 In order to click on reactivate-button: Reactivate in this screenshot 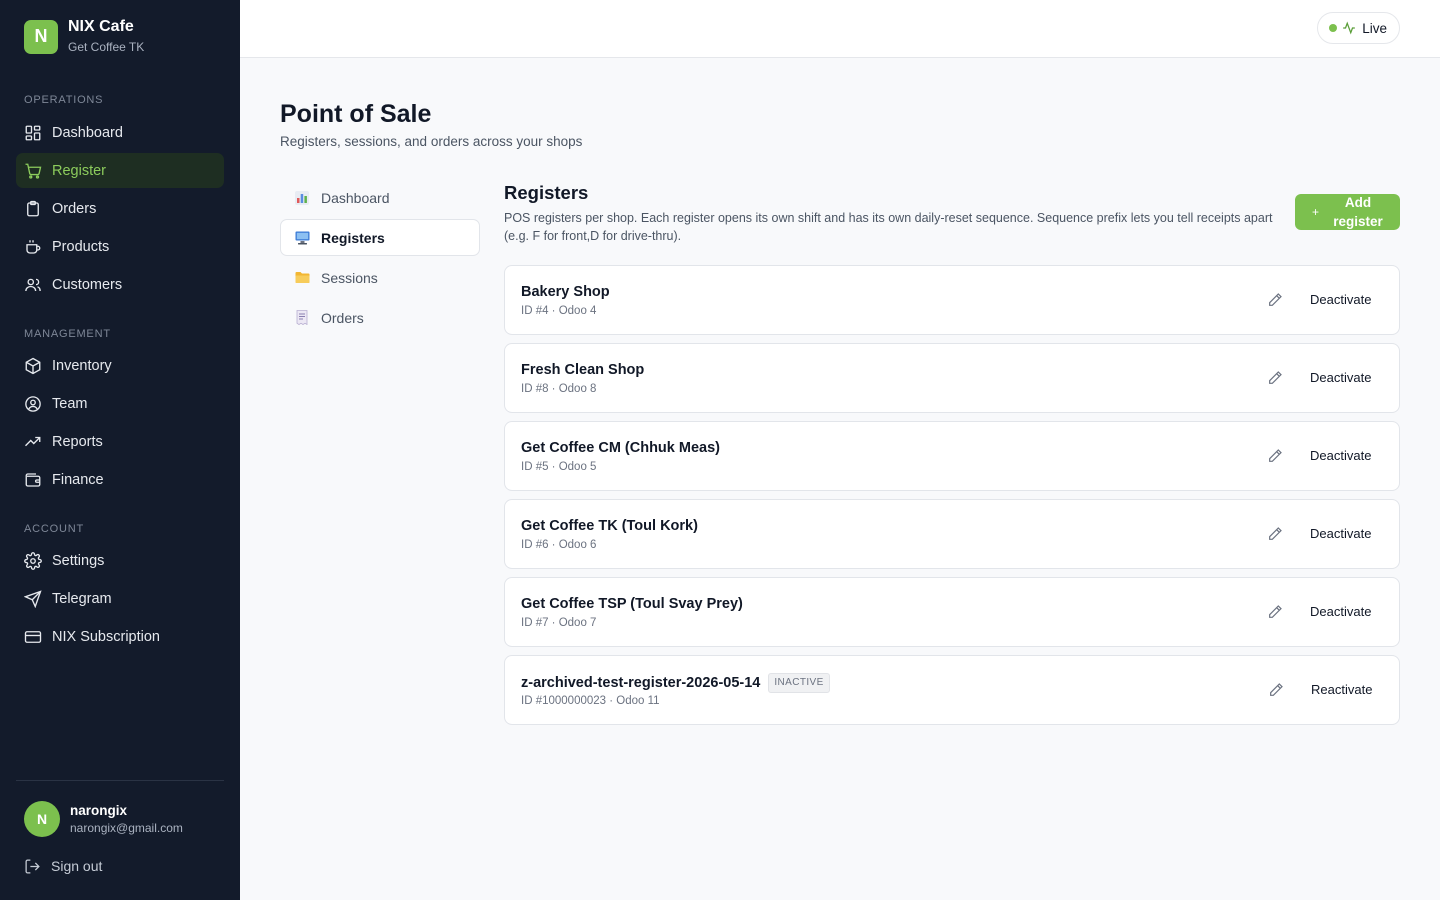, I will do `click(1341, 690)`.